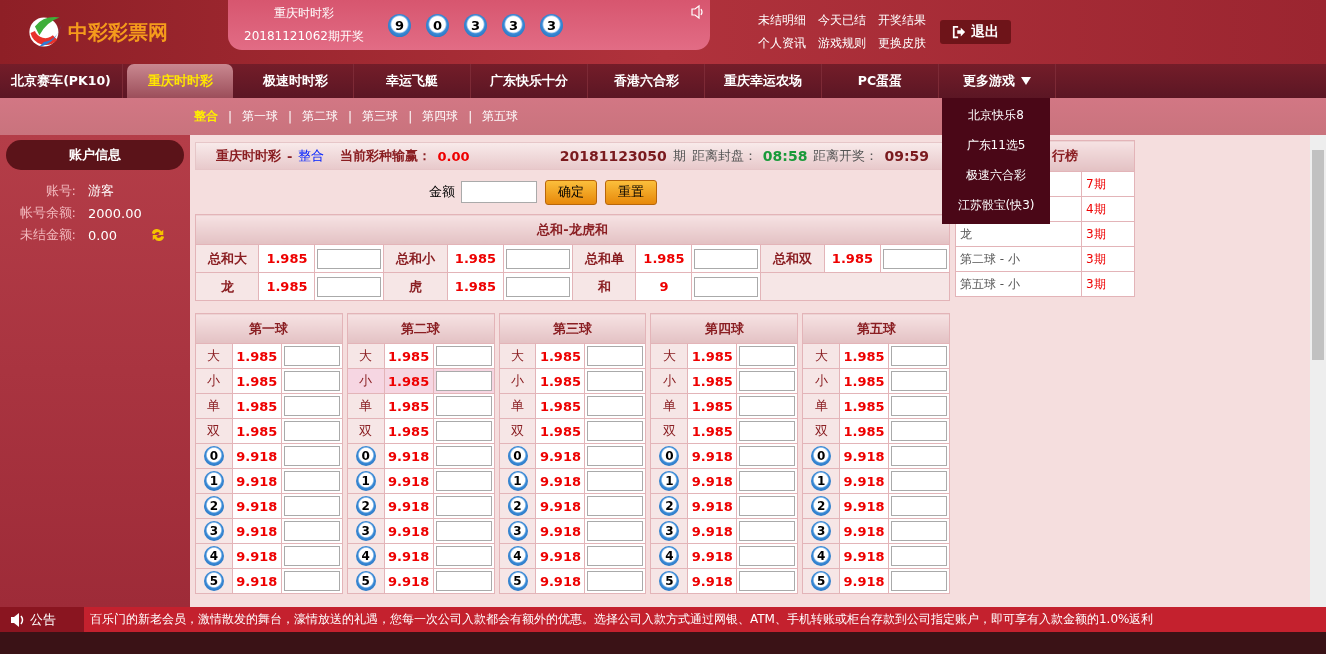 The width and height of the screenshot is (1326, 654). Describe the element at coordinates (1108, 234) in the screenshot. I see `table-cell: 3期` at that location.